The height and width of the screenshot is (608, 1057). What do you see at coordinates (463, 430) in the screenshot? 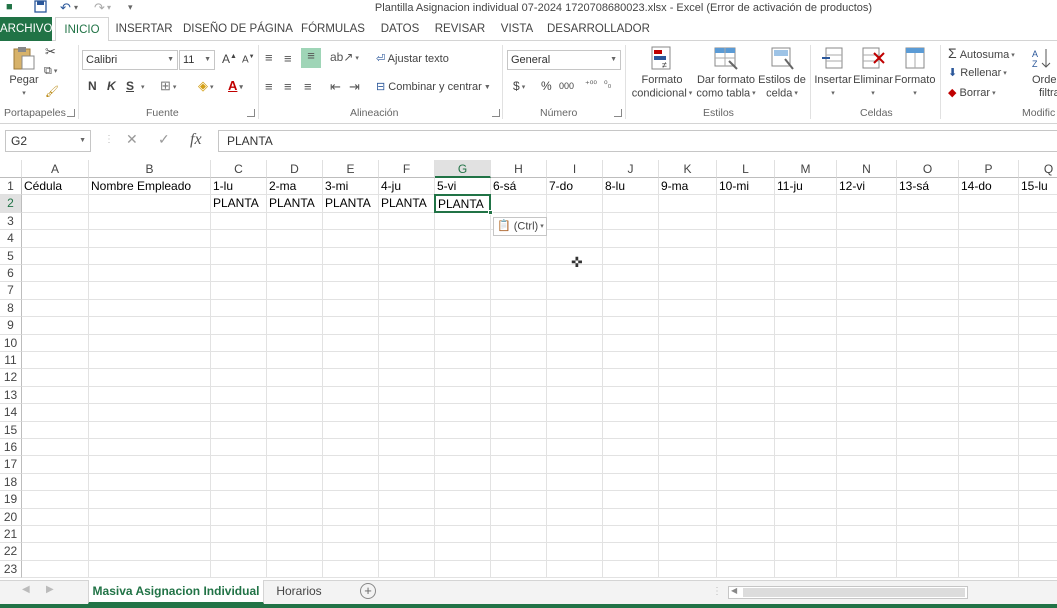
I see `cell-g15` at bounding box center [463, 430].